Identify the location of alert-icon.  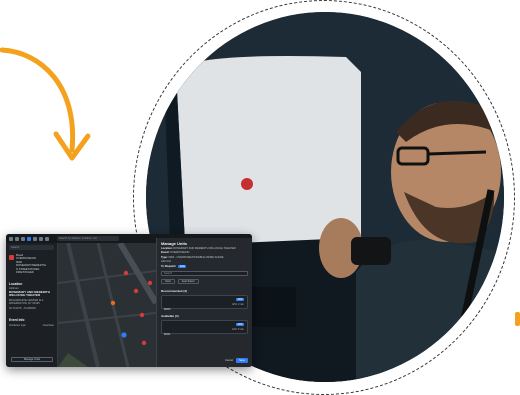
(11, 257).